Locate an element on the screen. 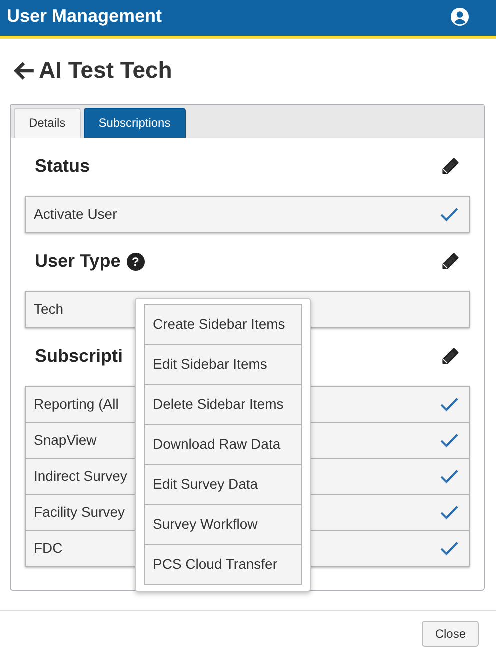 This screenshot has width=496, height=647. row-label: Activate User is located at coordinates (76, 214).